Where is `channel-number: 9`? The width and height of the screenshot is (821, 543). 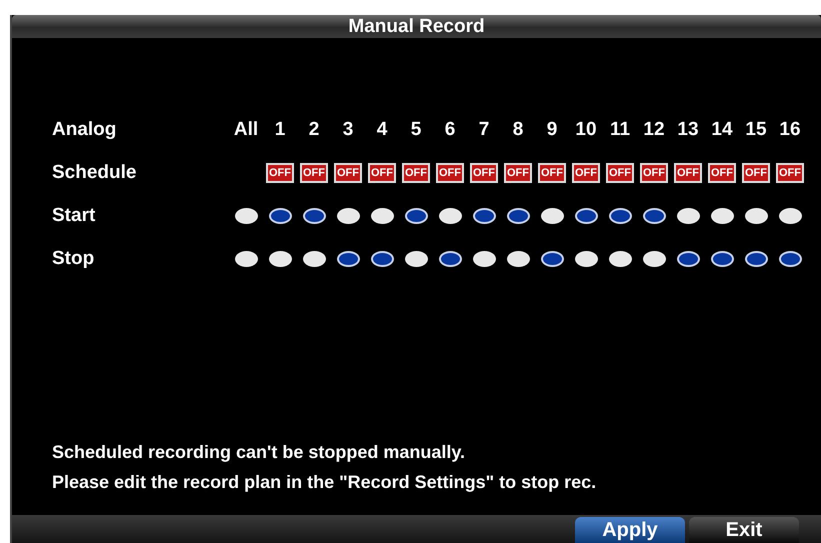 channel-number: 9 is located at coordinates (552, 129).